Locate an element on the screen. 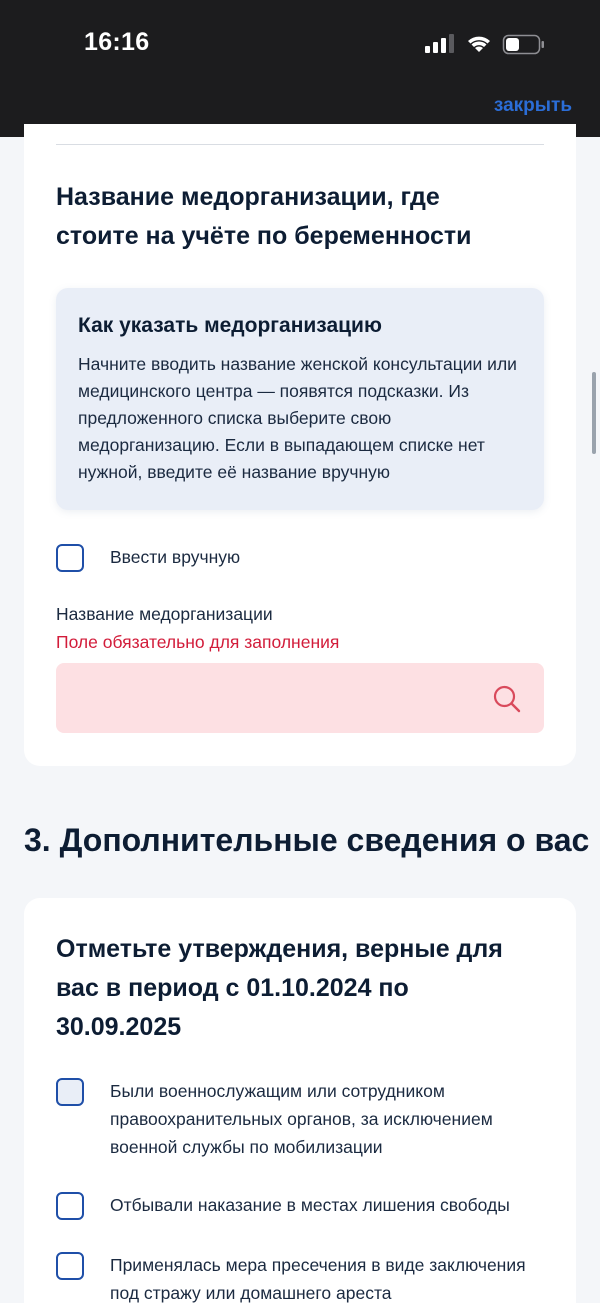 This screenshot has width=600, height=1303. org-field-label: Название медорганизации is located at coordinates (164, 614).